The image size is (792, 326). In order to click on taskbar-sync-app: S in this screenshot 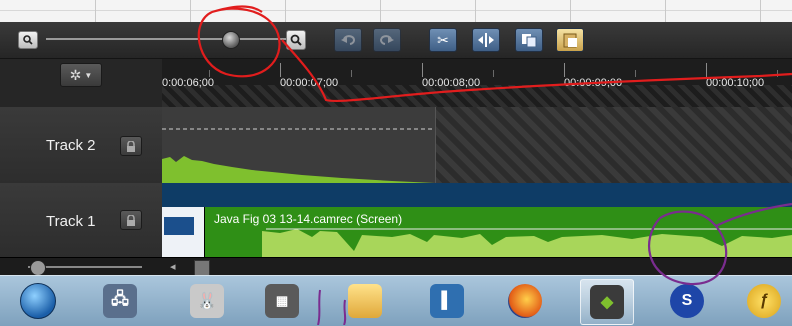, I will do `click(687, 301)`.